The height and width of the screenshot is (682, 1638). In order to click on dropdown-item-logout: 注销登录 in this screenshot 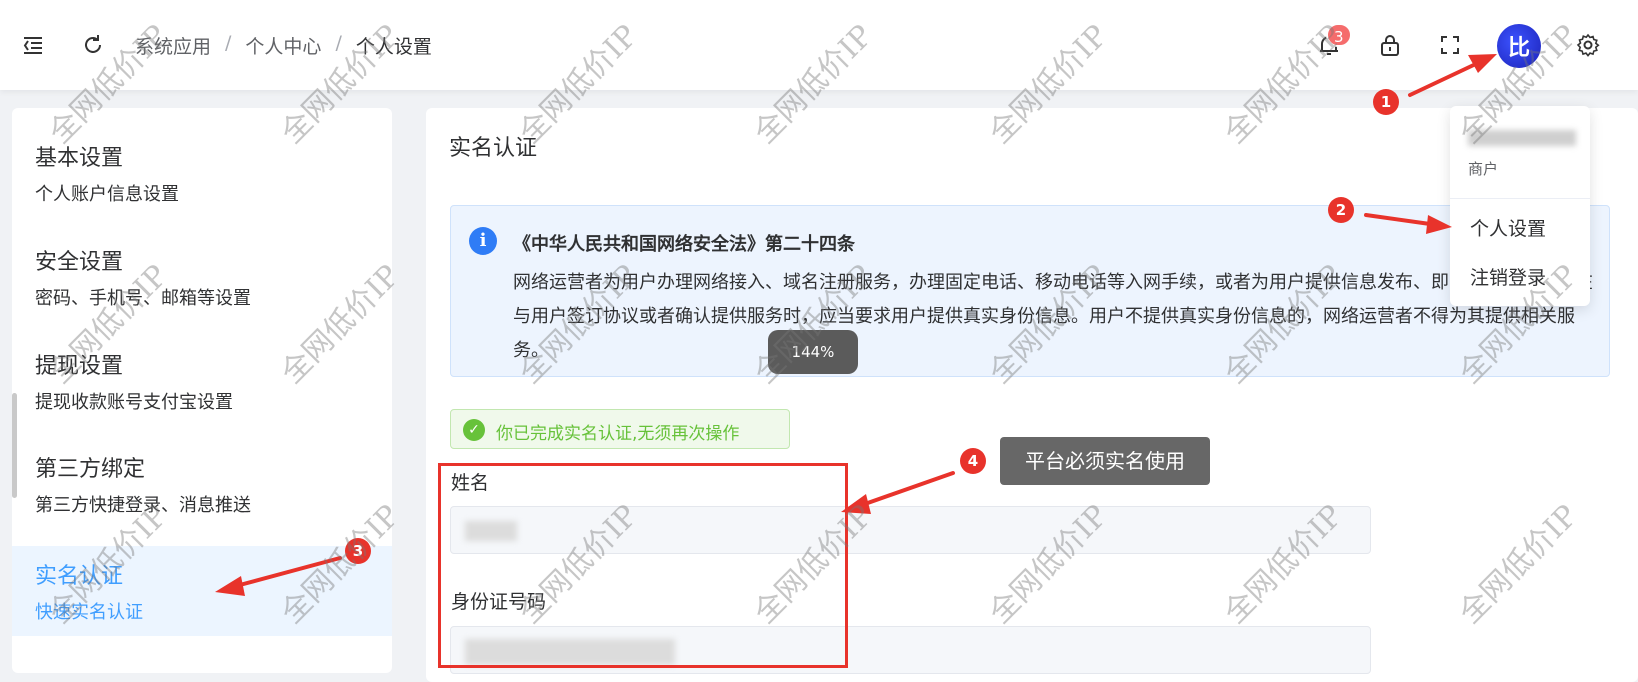, I will do `click(1508, 276)`.